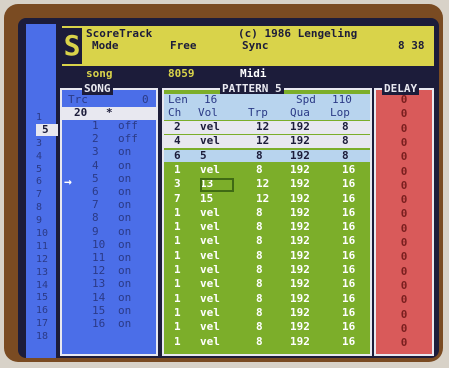 The image size is (449, 368). I want to click on song-entry: 3 on, so click(109, 152).